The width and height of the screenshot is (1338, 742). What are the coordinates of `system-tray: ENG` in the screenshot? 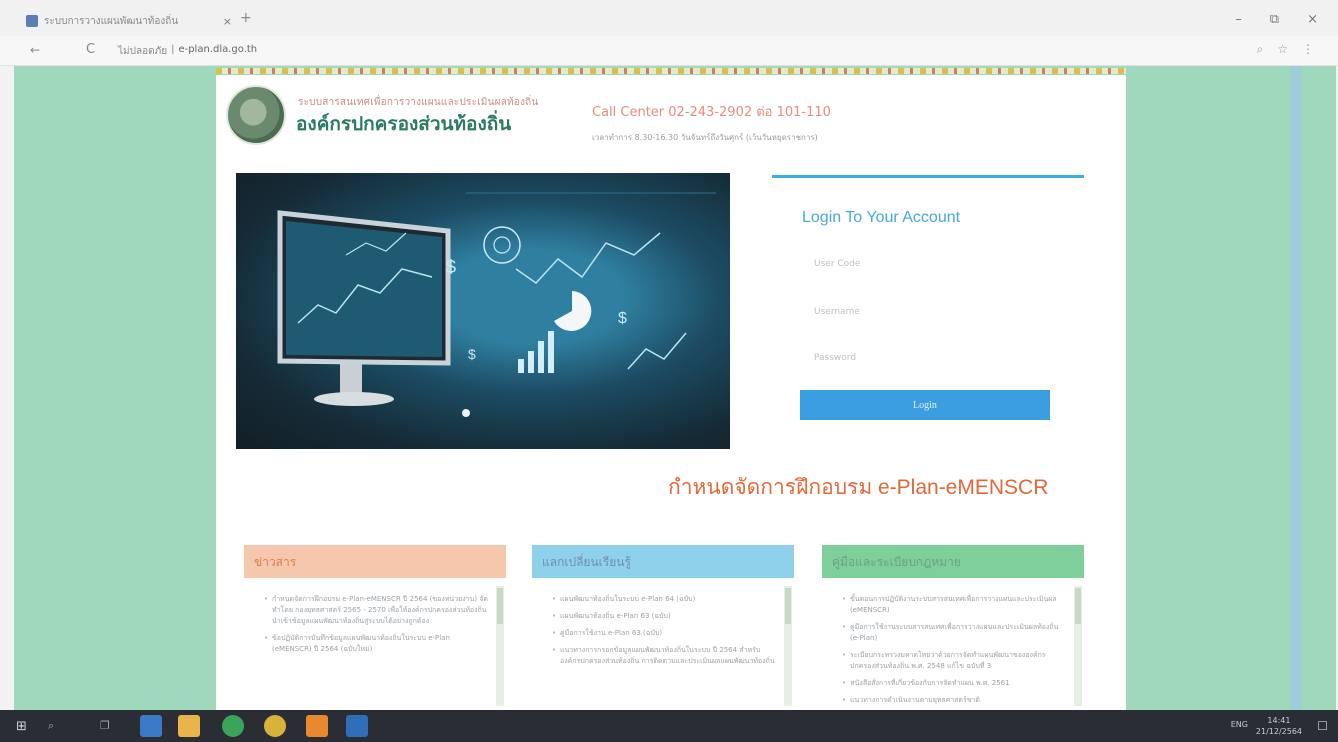 It's located at (1239, 724).